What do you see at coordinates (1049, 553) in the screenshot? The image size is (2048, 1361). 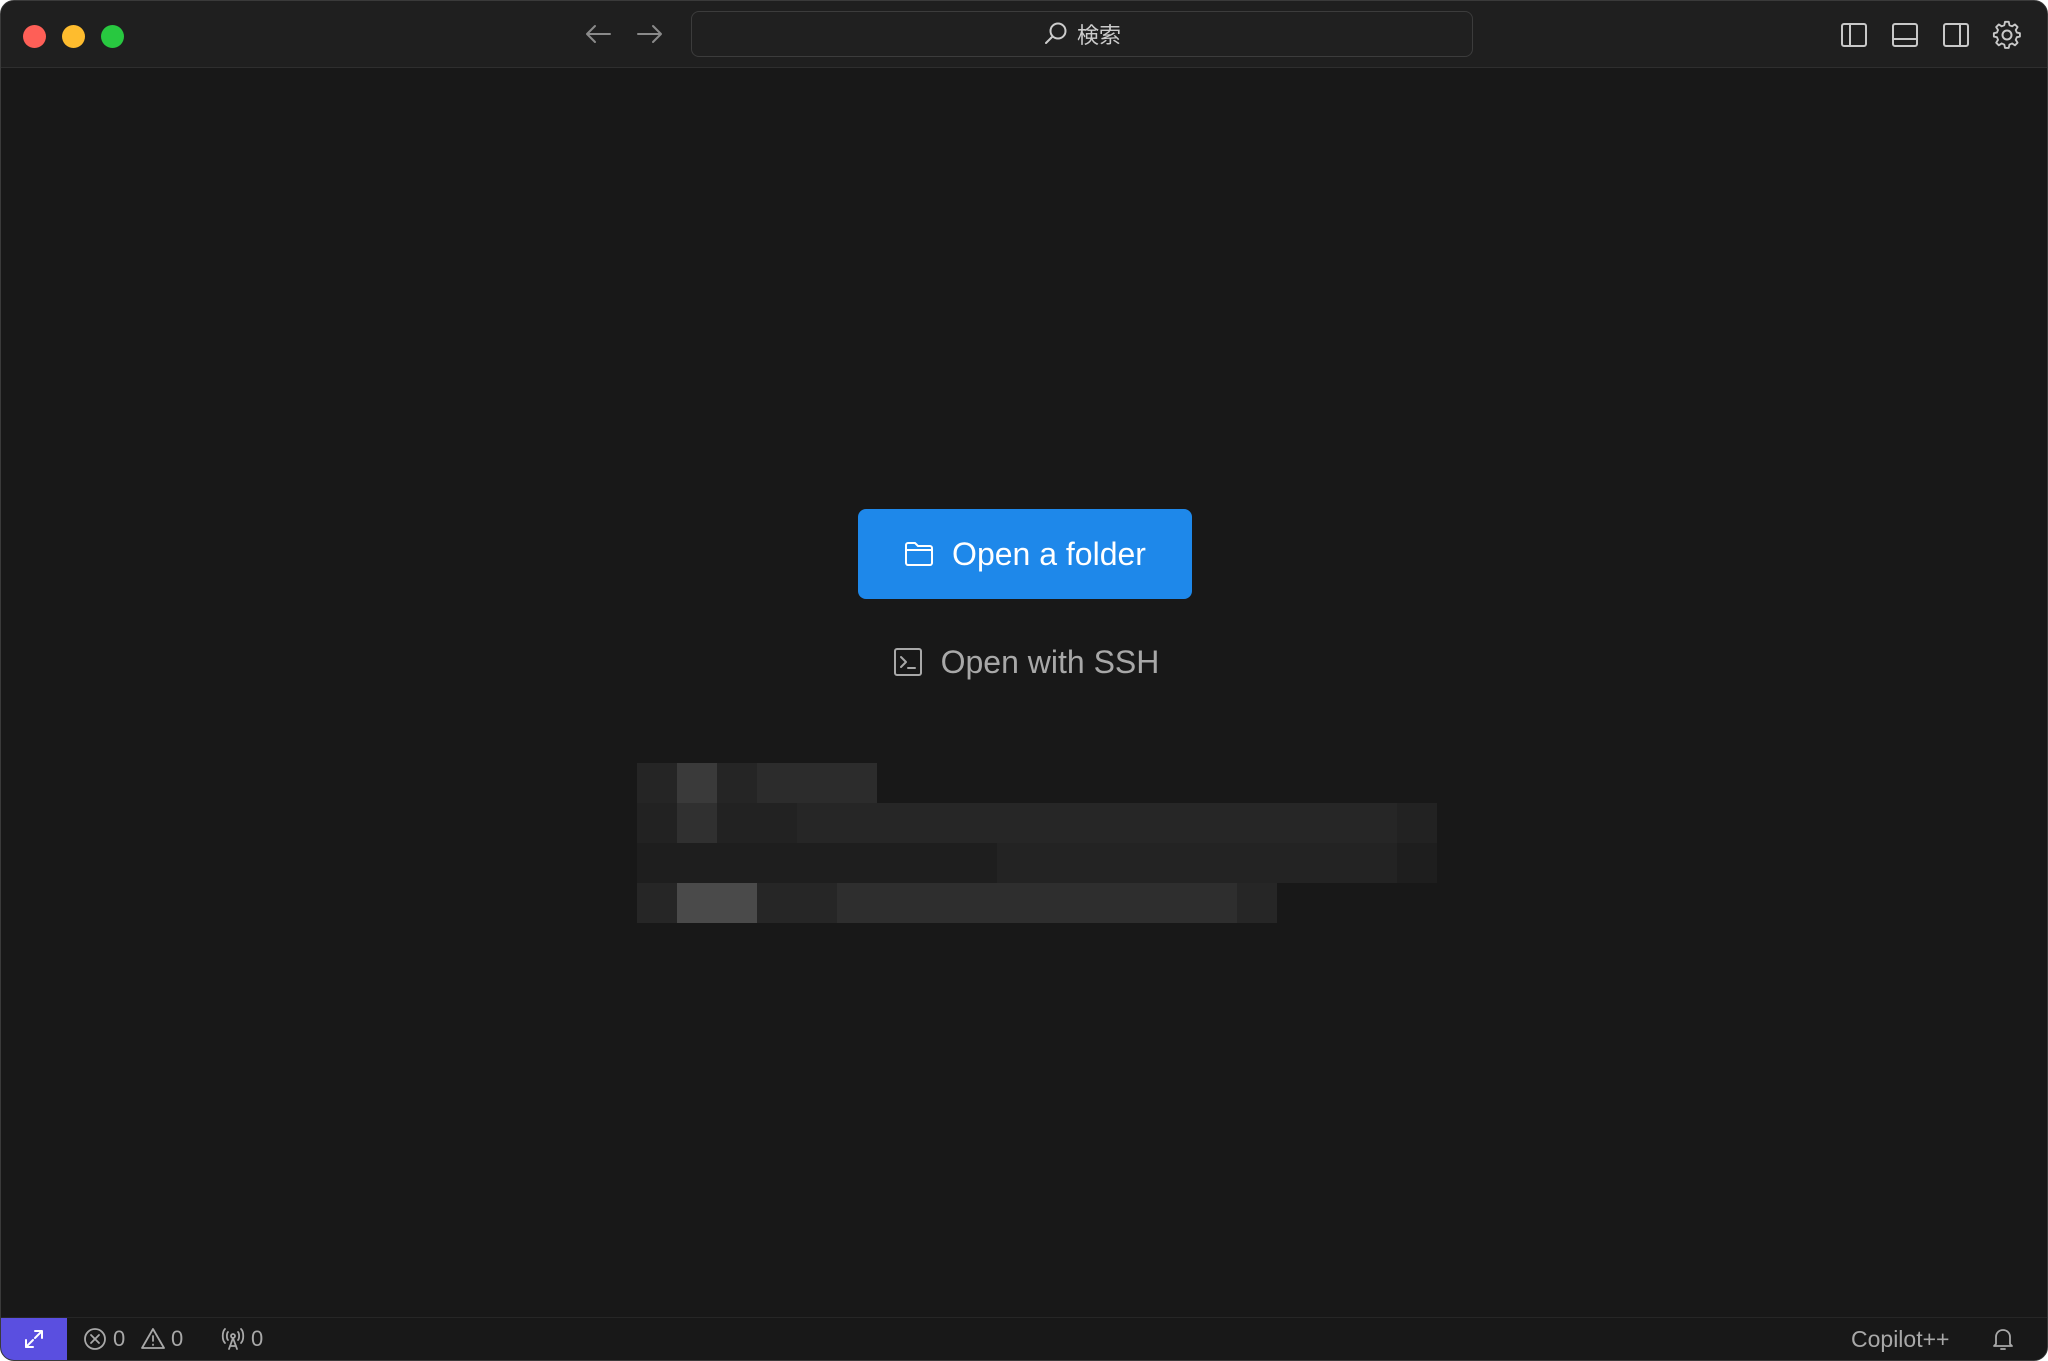 I see `open-folder-label: Open a folder` at bounding box center [1049, 553].